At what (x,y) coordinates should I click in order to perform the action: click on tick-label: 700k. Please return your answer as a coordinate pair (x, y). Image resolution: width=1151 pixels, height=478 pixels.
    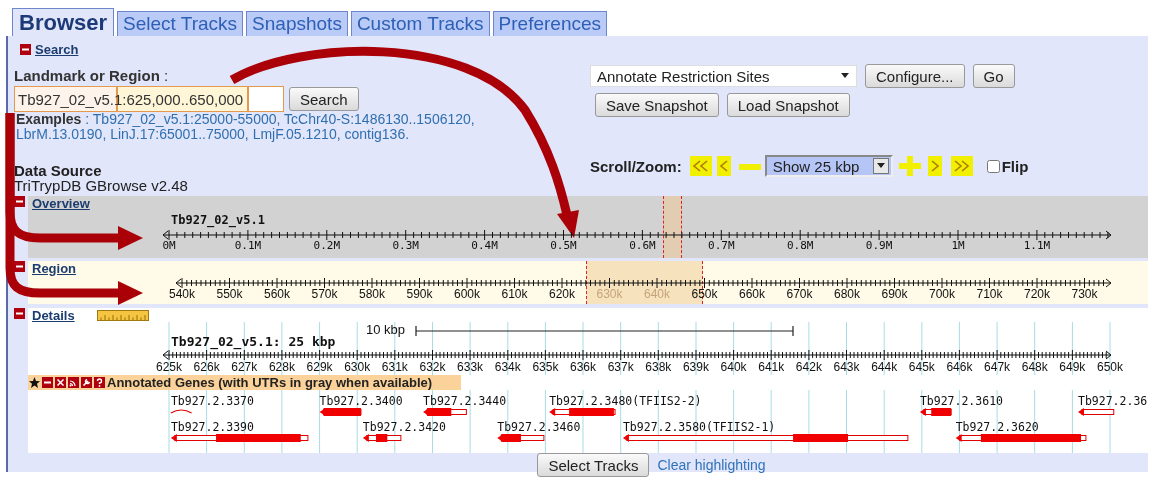
    Looking at the image, I should click on (942, 294).